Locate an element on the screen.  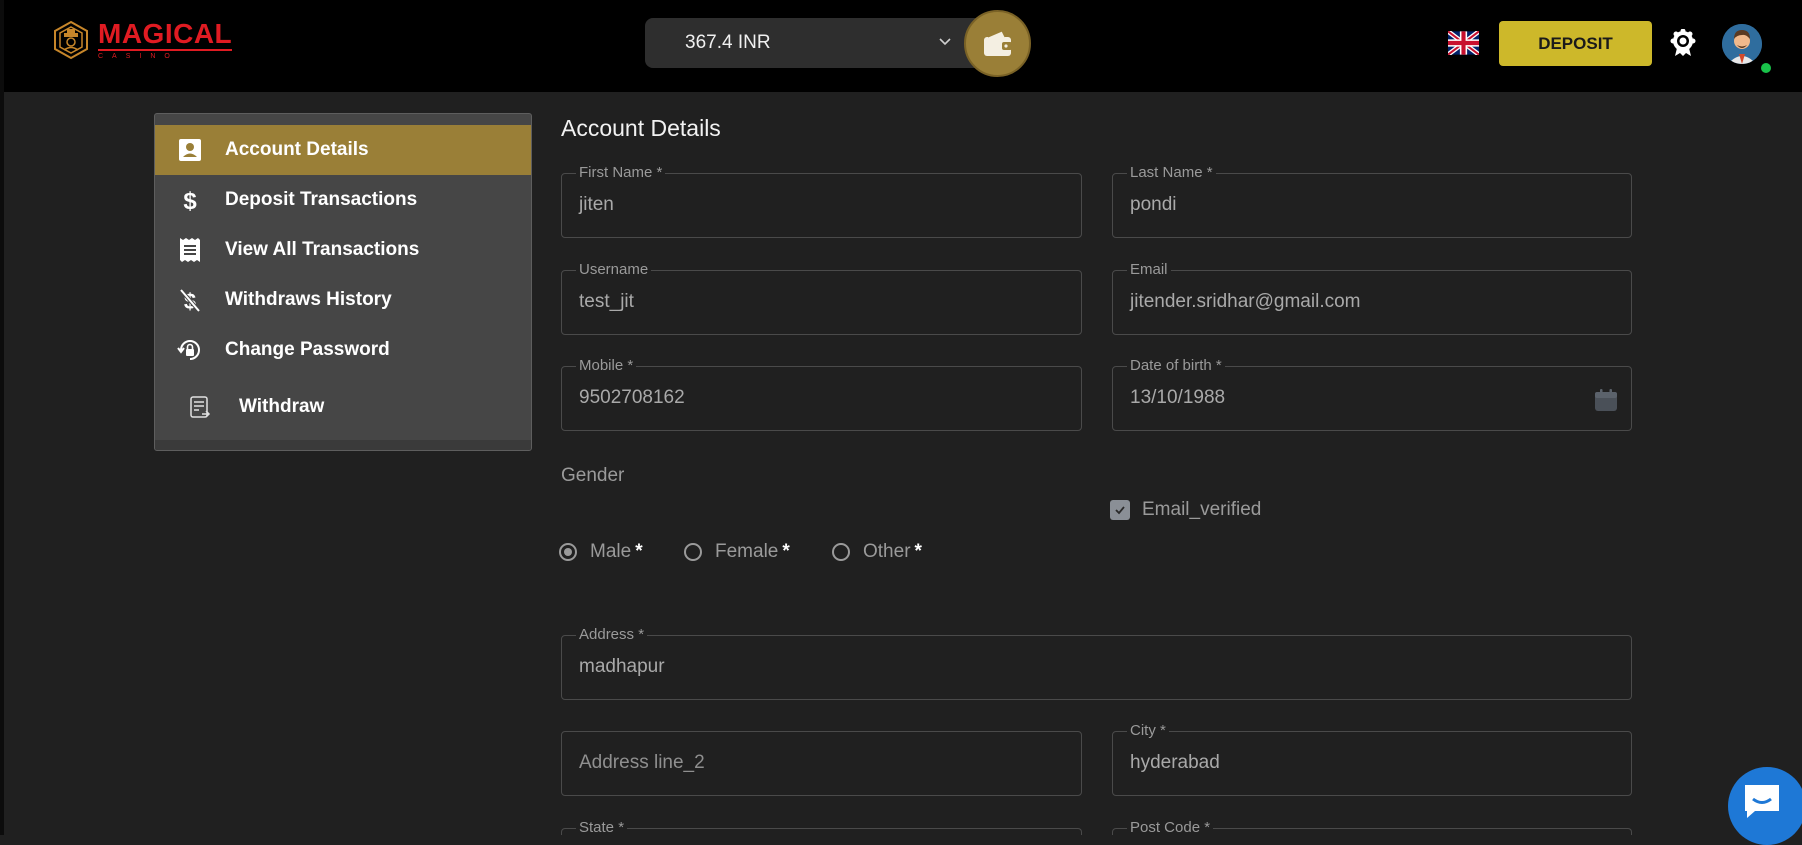
email-label: Email is located at coordinates (1149, 270).